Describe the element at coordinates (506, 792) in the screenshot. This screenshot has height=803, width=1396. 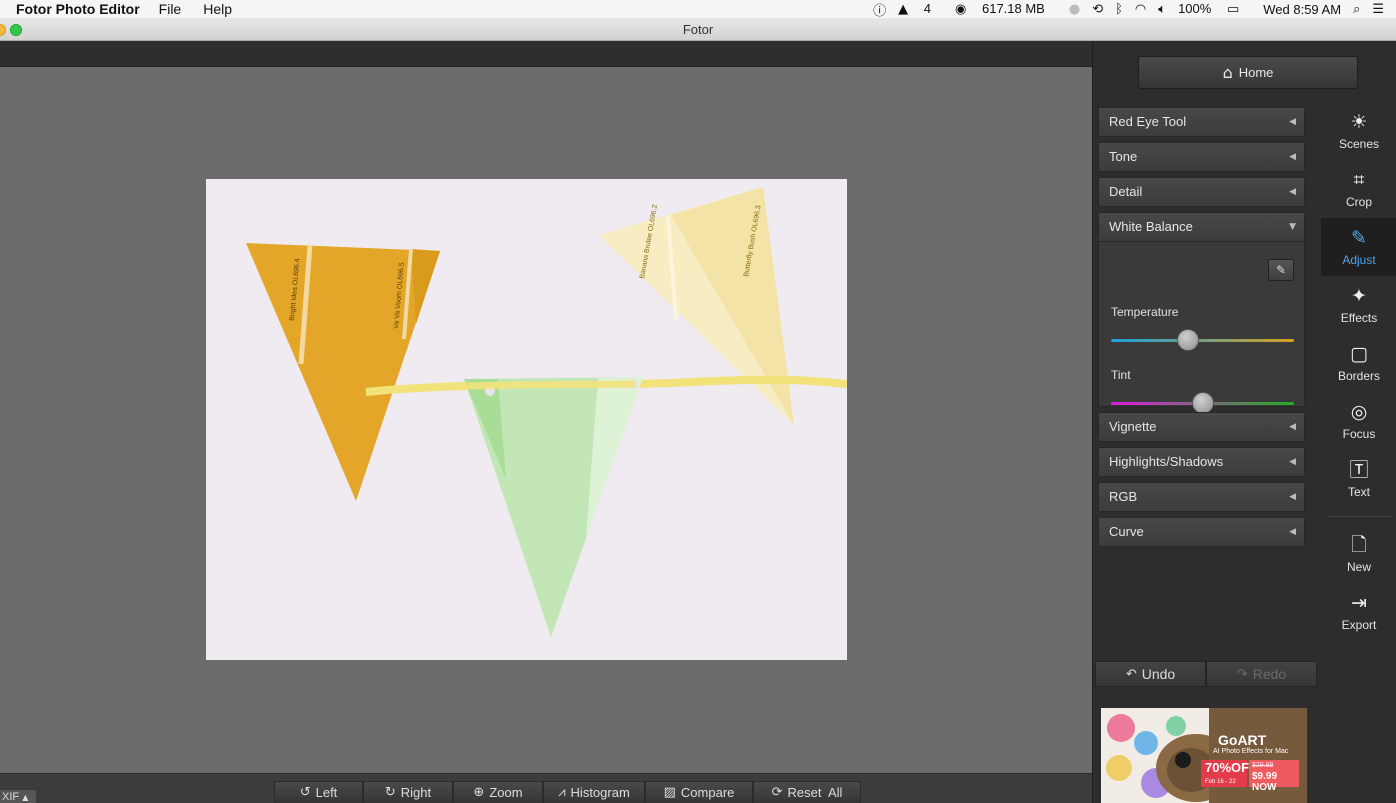
I see `zoom-label: Zoom` at that location.